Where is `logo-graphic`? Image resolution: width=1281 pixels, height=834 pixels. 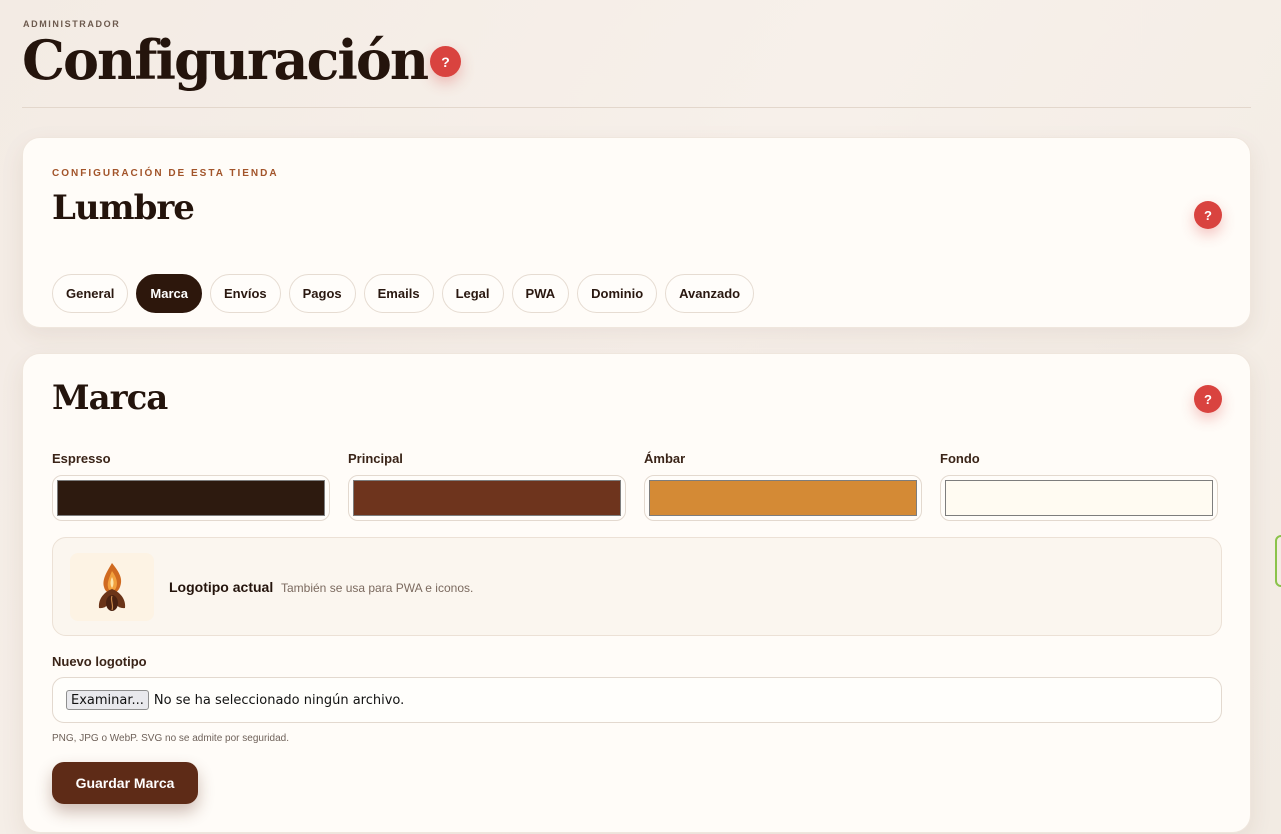
logo-graphic is located at coordinates (112, 587).